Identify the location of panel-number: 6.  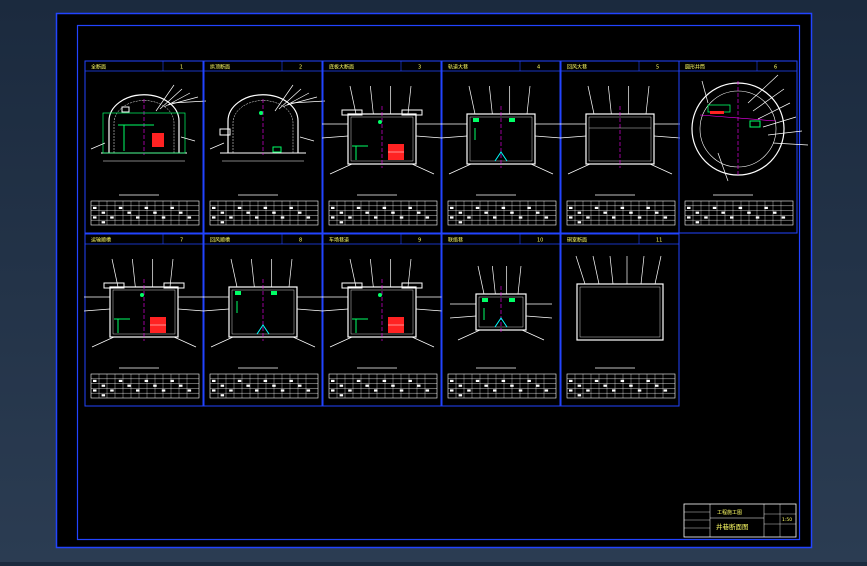
(775, 68).